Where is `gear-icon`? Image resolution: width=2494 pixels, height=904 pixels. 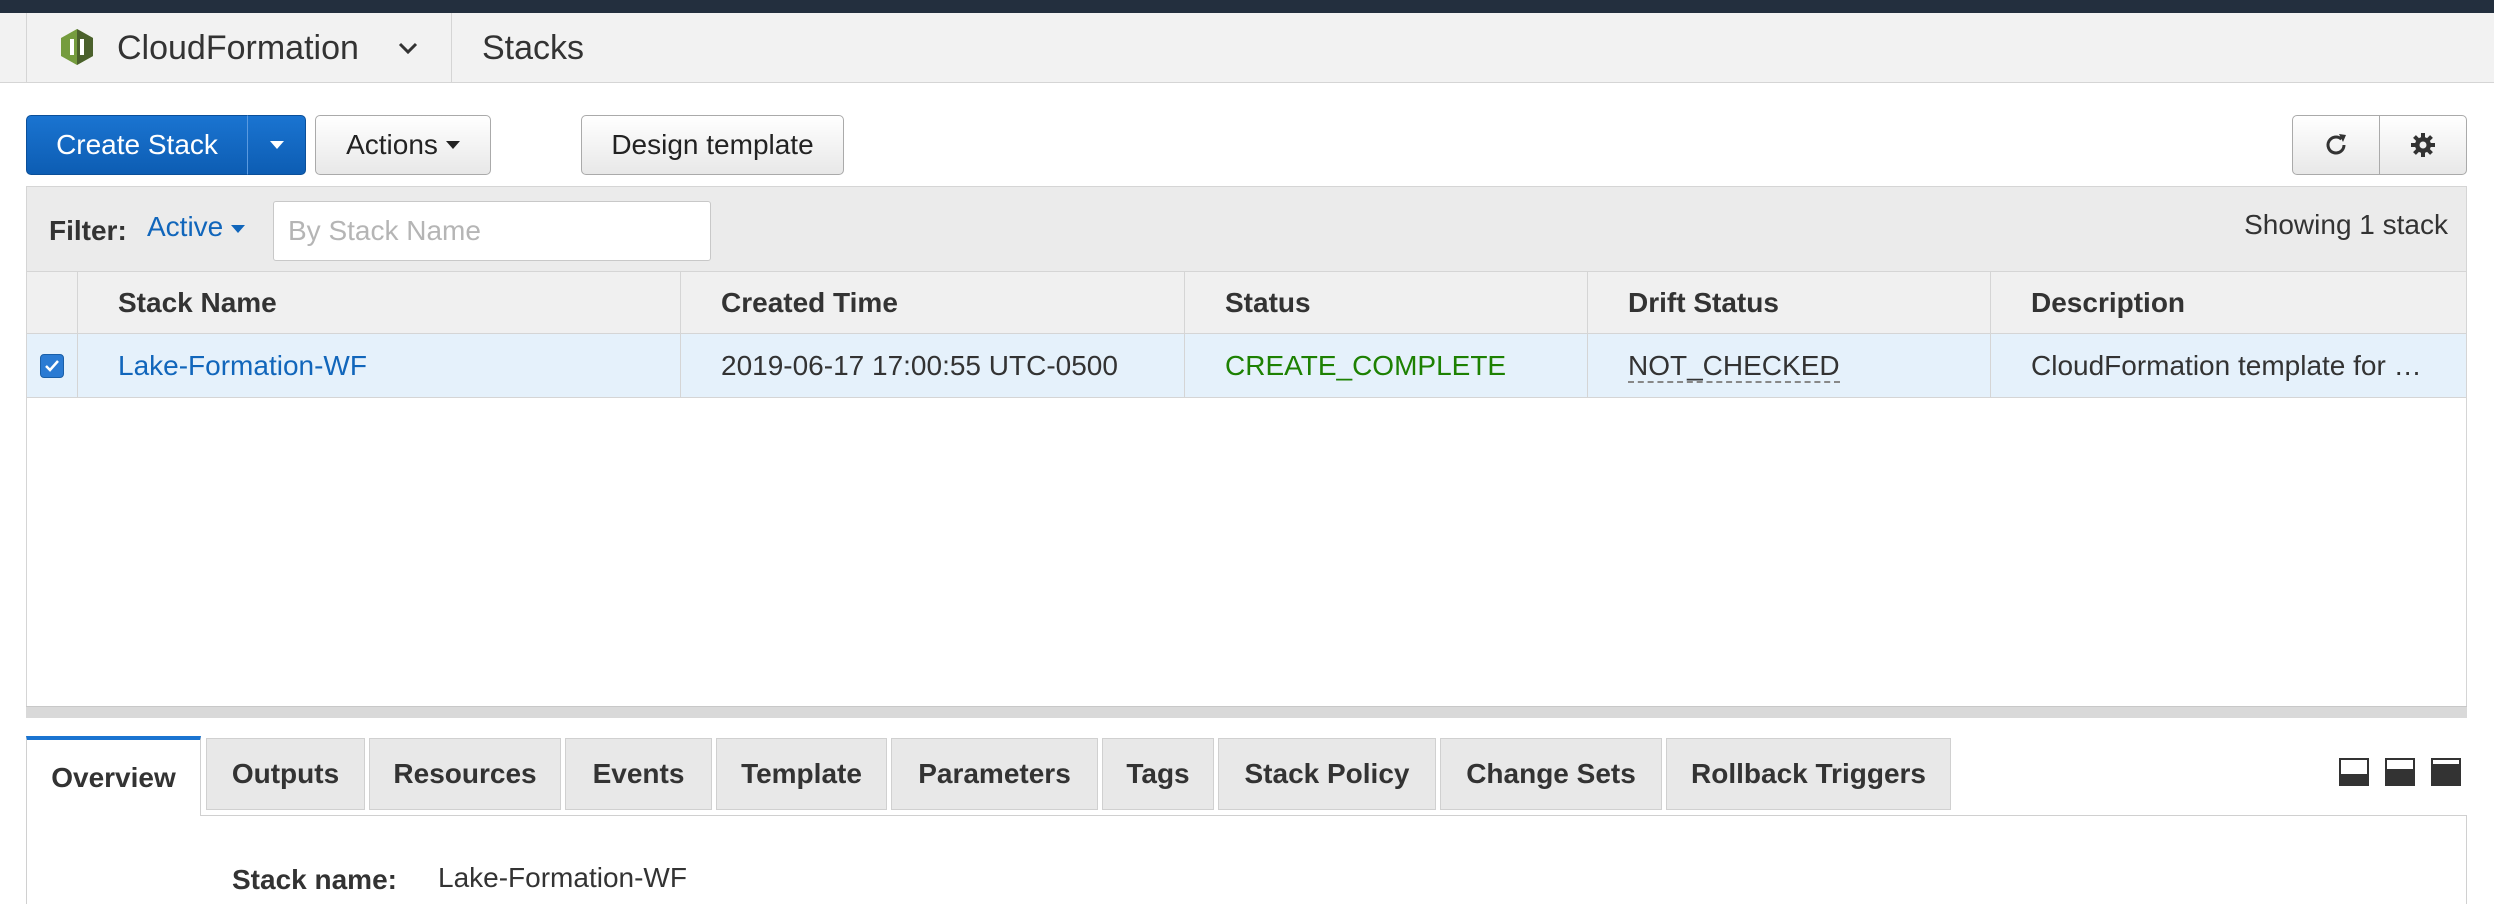 gear-icon is located at coordinates (2423, 145).